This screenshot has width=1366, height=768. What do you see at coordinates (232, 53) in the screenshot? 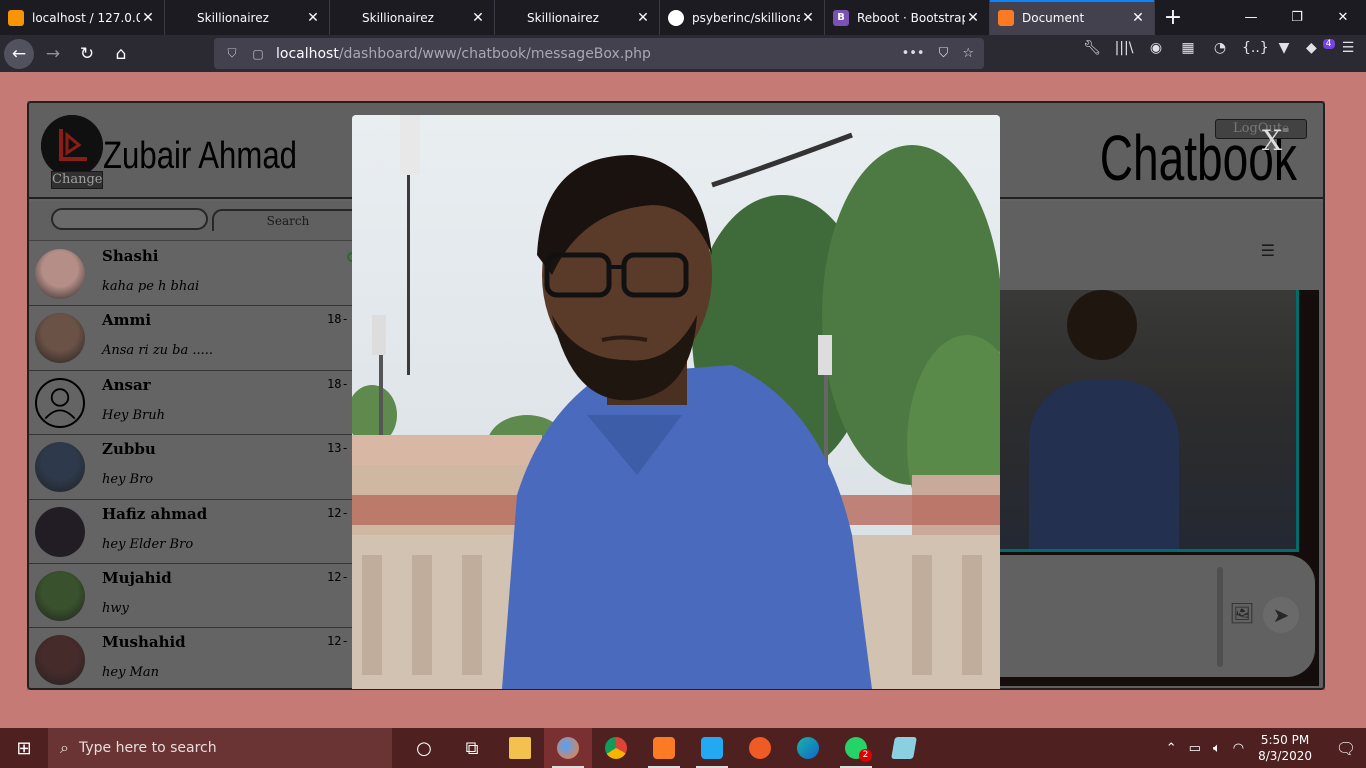
I see `shield-icon: ⛉` at bounding box center [232, 53].